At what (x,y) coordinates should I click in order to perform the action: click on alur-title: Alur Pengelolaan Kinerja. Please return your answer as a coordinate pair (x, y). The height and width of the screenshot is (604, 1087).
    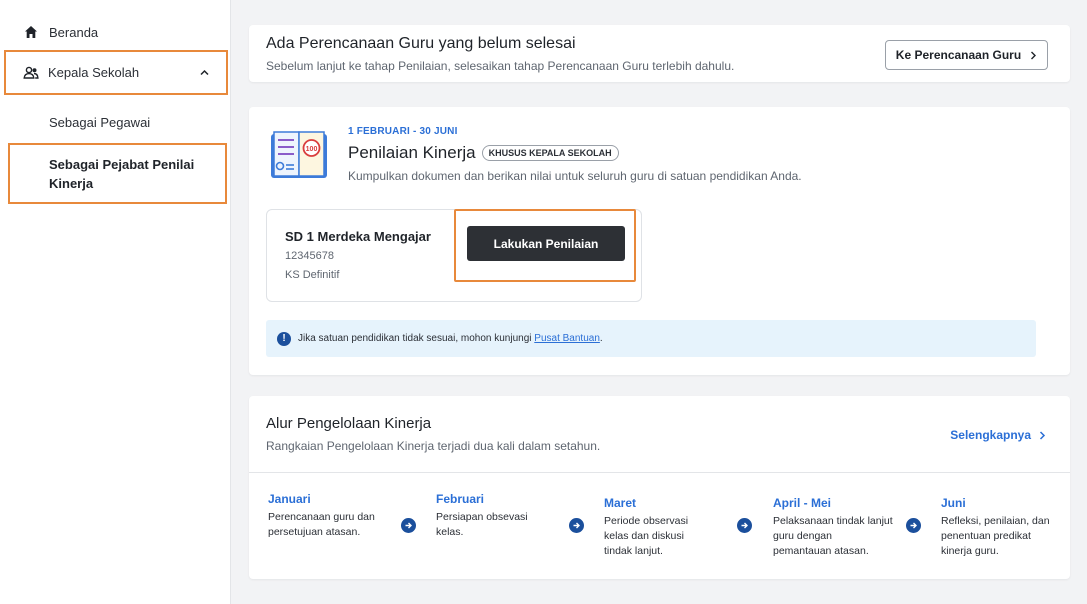
    Looking at the image, I should click on (349, 423).